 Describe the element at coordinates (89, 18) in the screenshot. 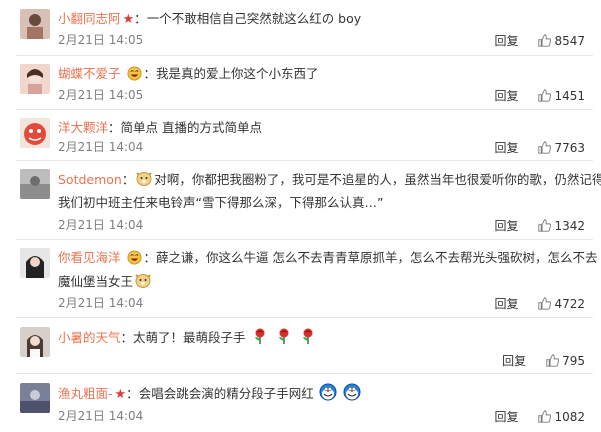

I see `username-link: 小翻同志阿` at that location.